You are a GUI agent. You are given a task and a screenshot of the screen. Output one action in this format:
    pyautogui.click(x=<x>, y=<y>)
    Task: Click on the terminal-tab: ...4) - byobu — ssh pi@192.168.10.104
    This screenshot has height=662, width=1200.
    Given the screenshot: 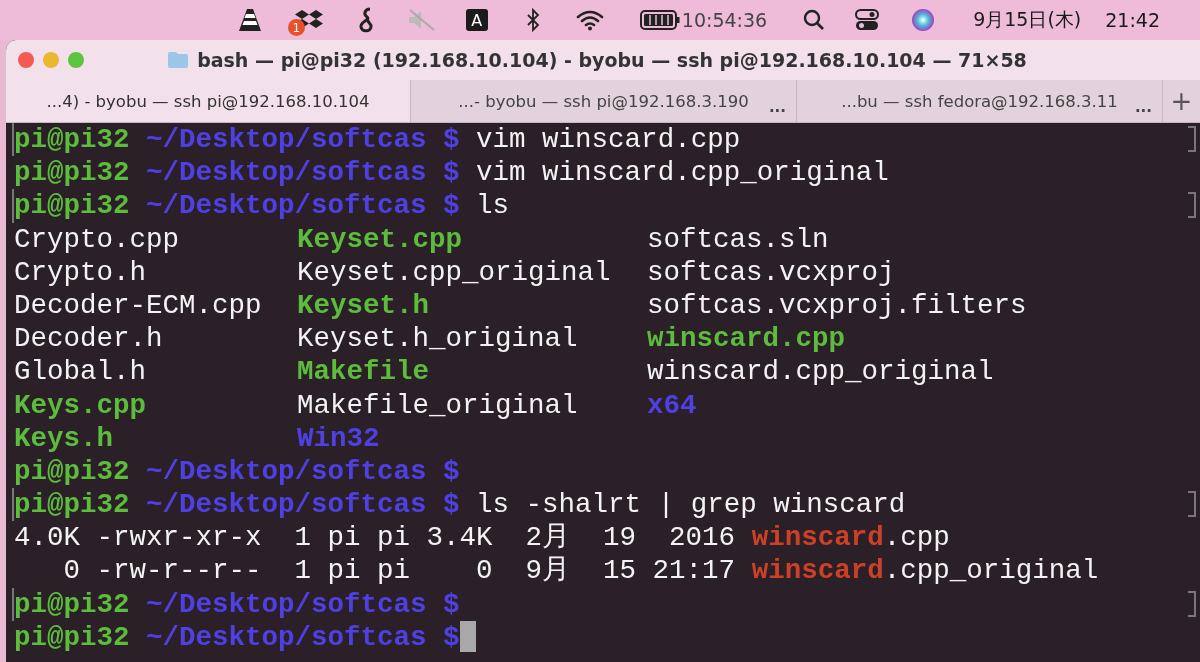 What is the action you would take?
    pyautogui.click(x=208, y=101)
    